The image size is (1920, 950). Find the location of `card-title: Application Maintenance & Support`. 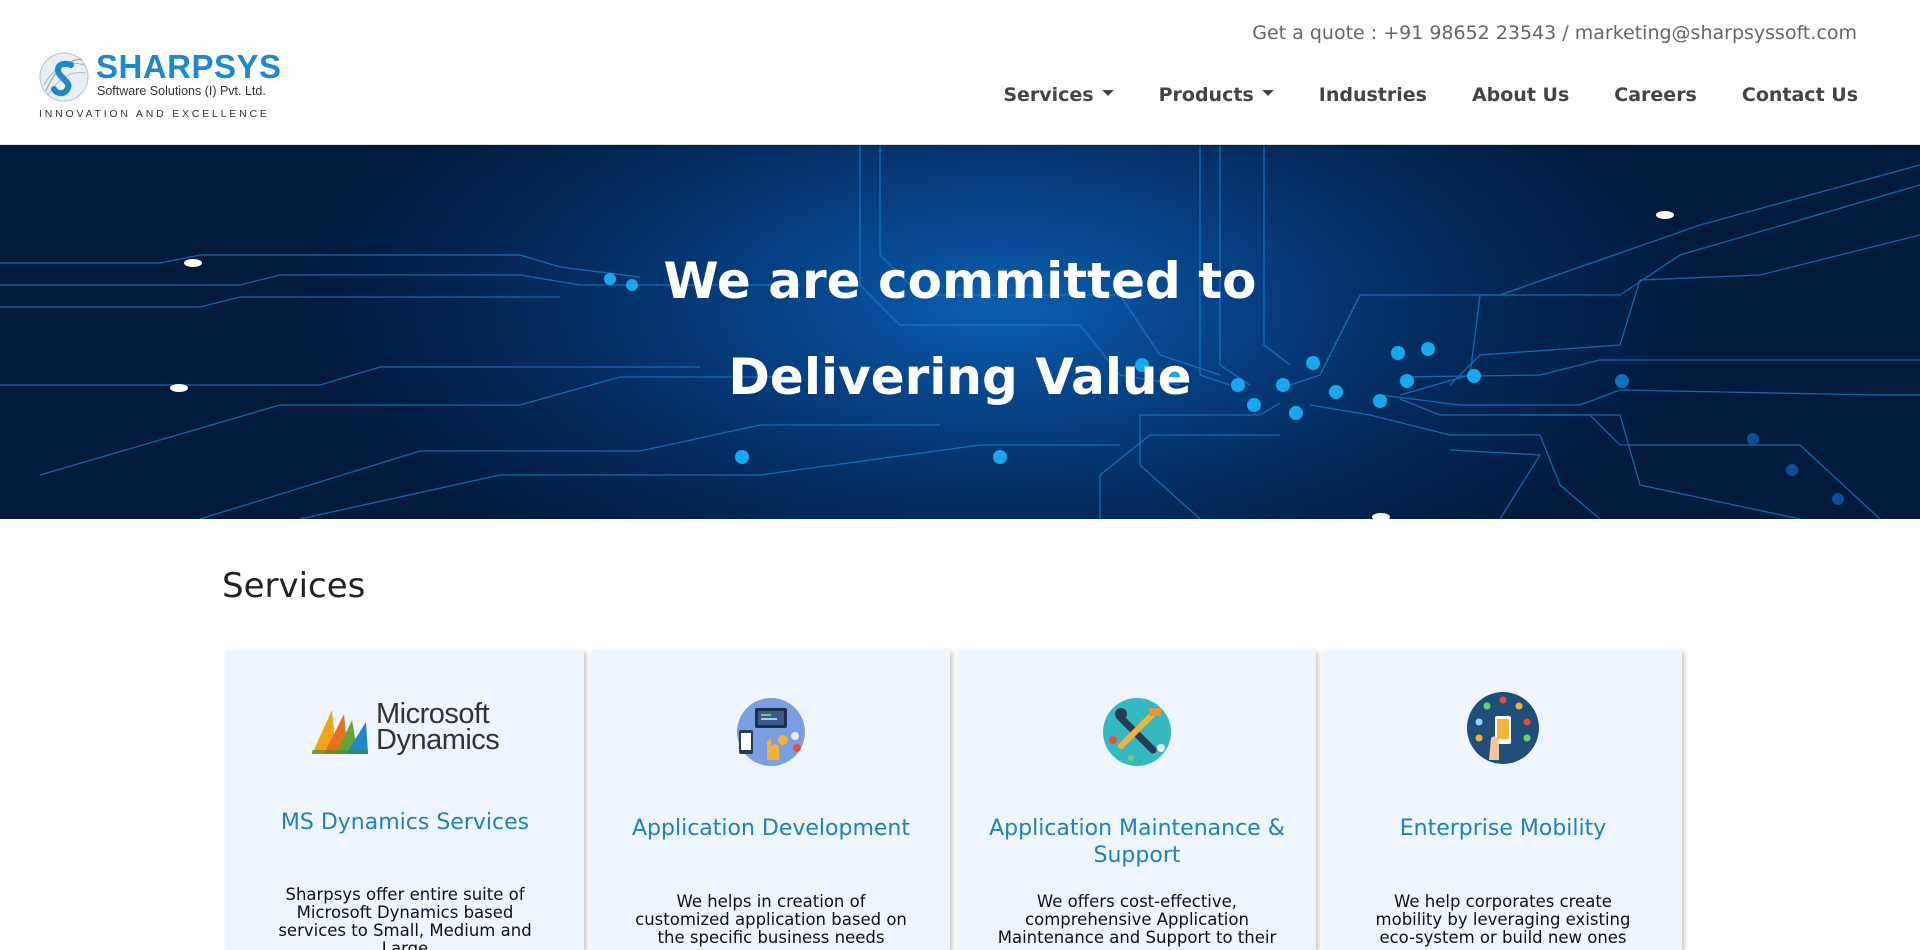

card-title: Application Maintenance & Support is located at coordinates (1137, 842).